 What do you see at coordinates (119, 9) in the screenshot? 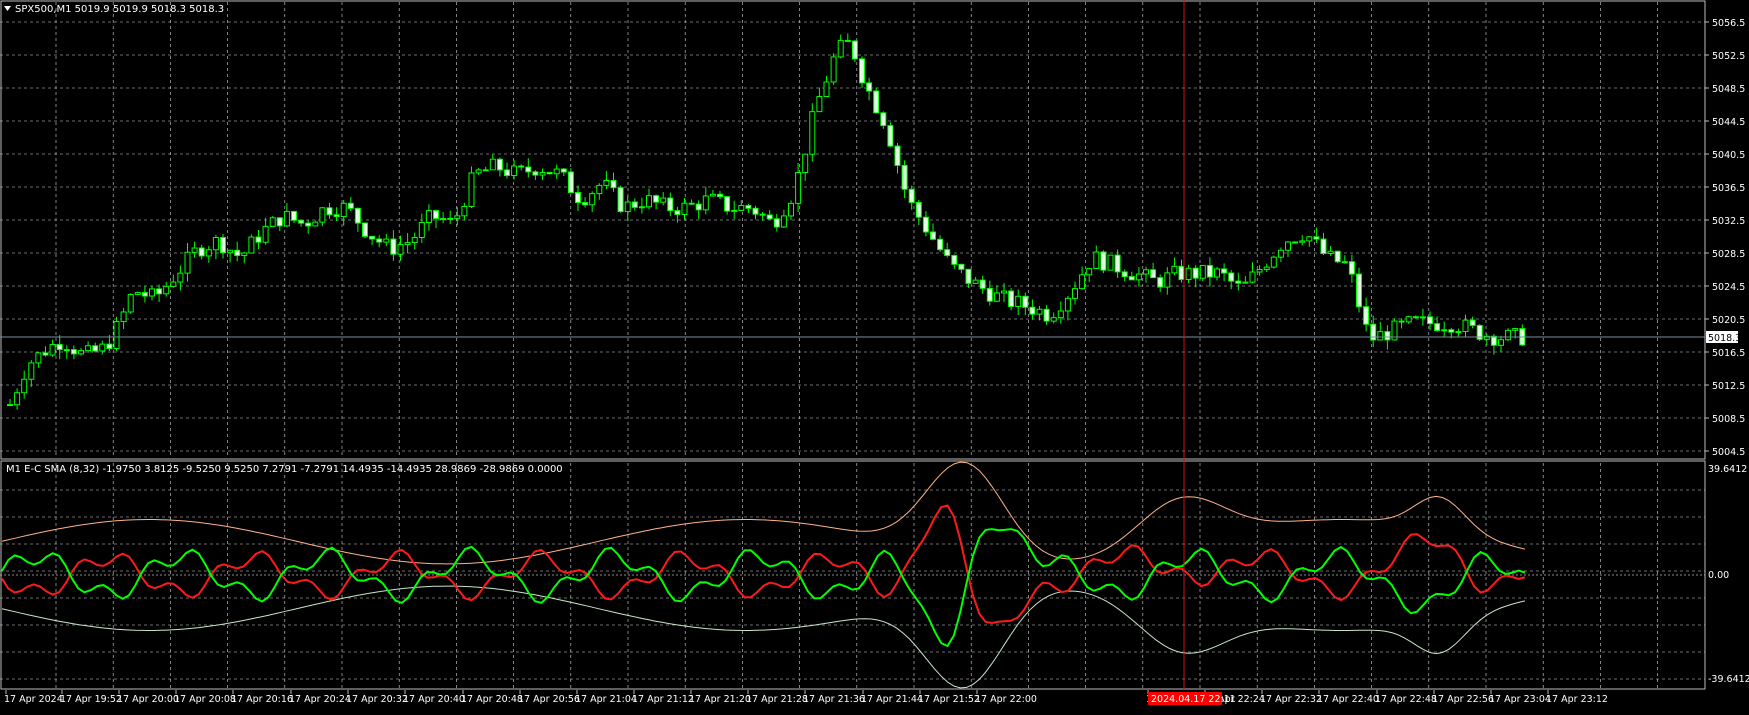
I see `main-panel-header: SPX500,M1 5019.9 5019.9 5018.3 5018.3` at bounding box center [119, 9].